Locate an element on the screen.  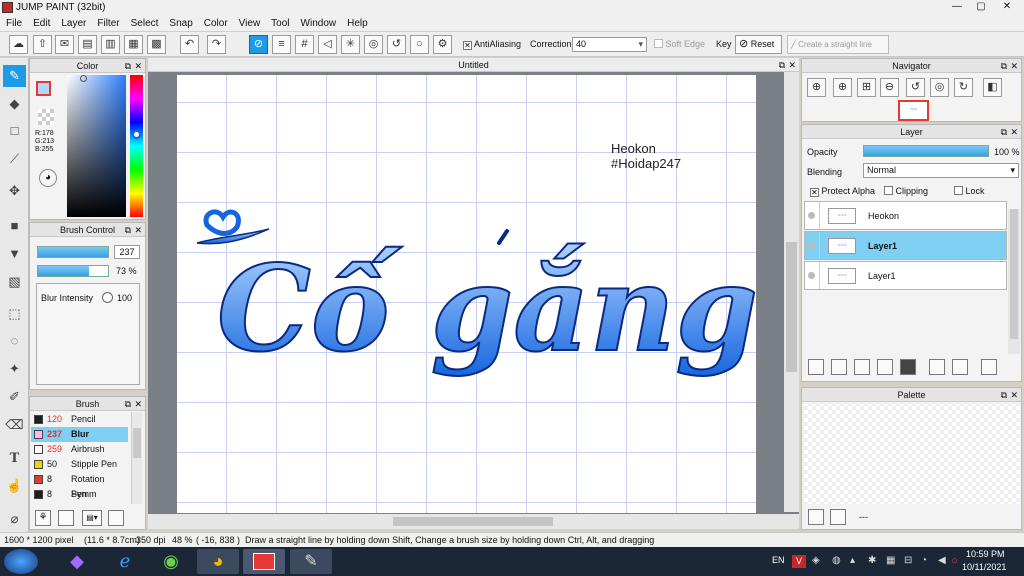
brush-item: 237 Blur is located at coordinates (79, 434).